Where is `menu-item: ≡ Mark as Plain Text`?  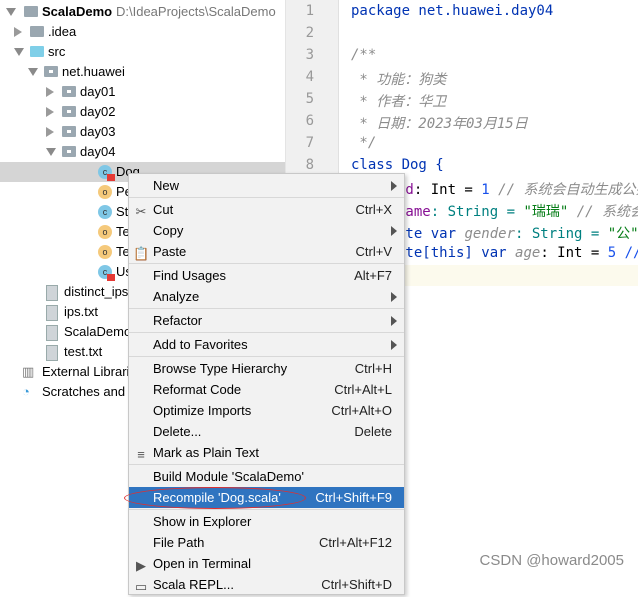 menu-item: ≡ Mark as Plain Text is located at coordinates (266, 452).